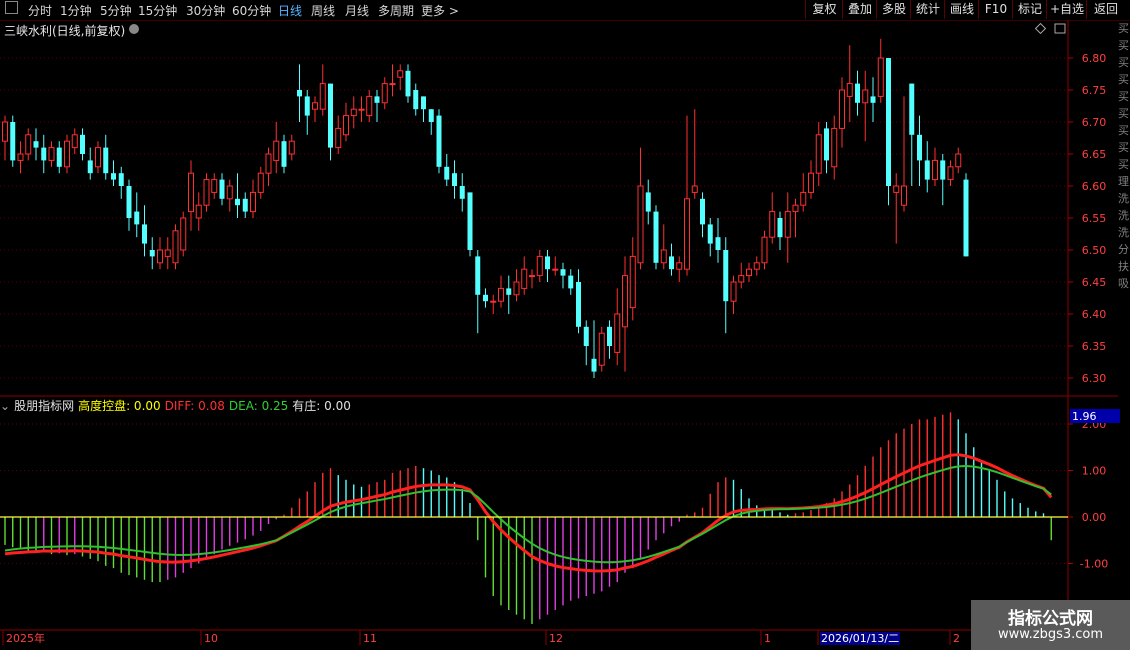 The width and height of the screenshot is (1130, 650). Describe the element at coordinates (1094, 564) in the screenshot. I see `macd-tick-label: -1.00` at that location.